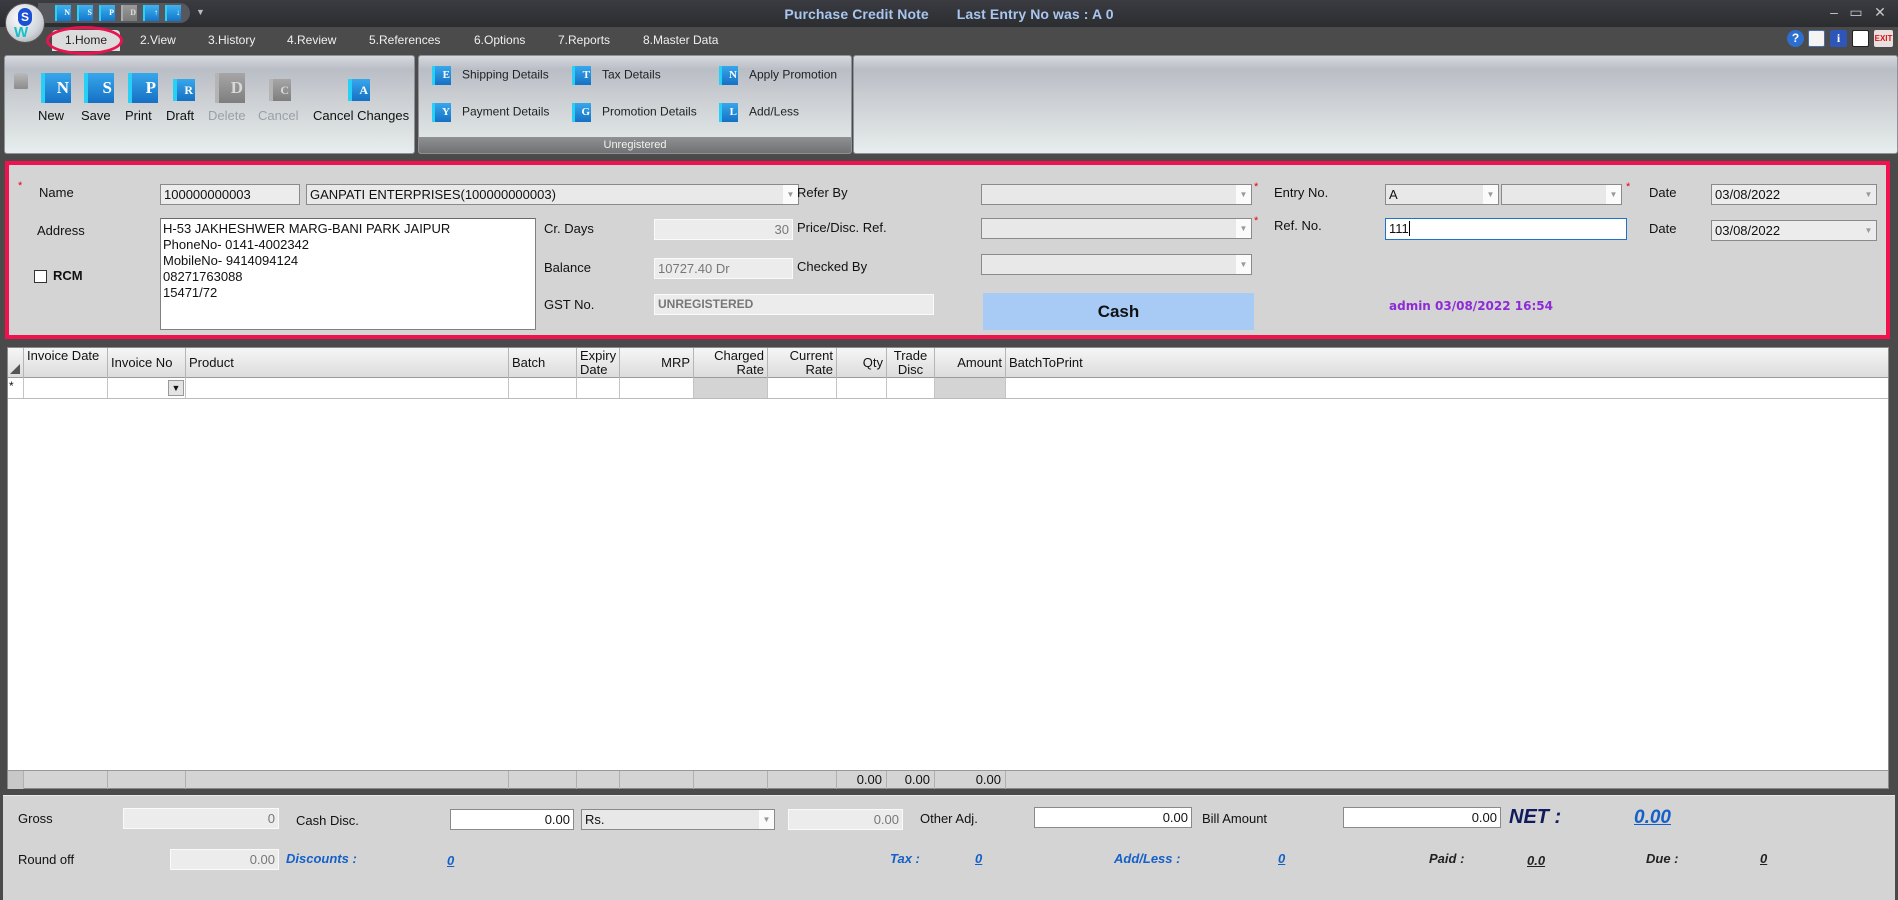  Describe the element at coordinates (490, 75) in the screenshot. I see `shipping-details-button: E Shipping Details` at that location.